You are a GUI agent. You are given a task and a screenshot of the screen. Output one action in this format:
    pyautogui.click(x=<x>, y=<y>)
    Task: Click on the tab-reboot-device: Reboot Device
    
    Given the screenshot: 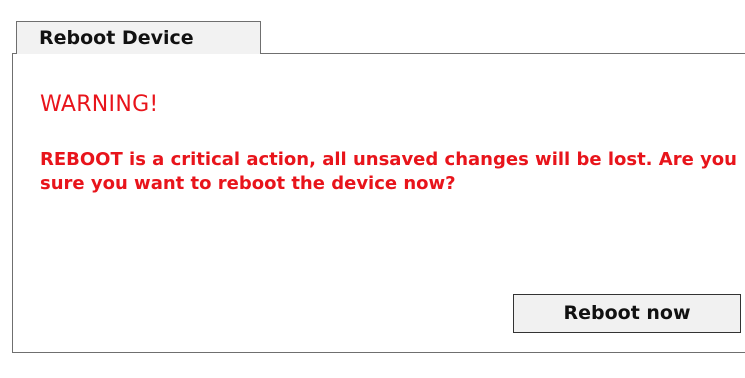 What is the action you would take?
    pyautogui.click(x=138, y=37)
    